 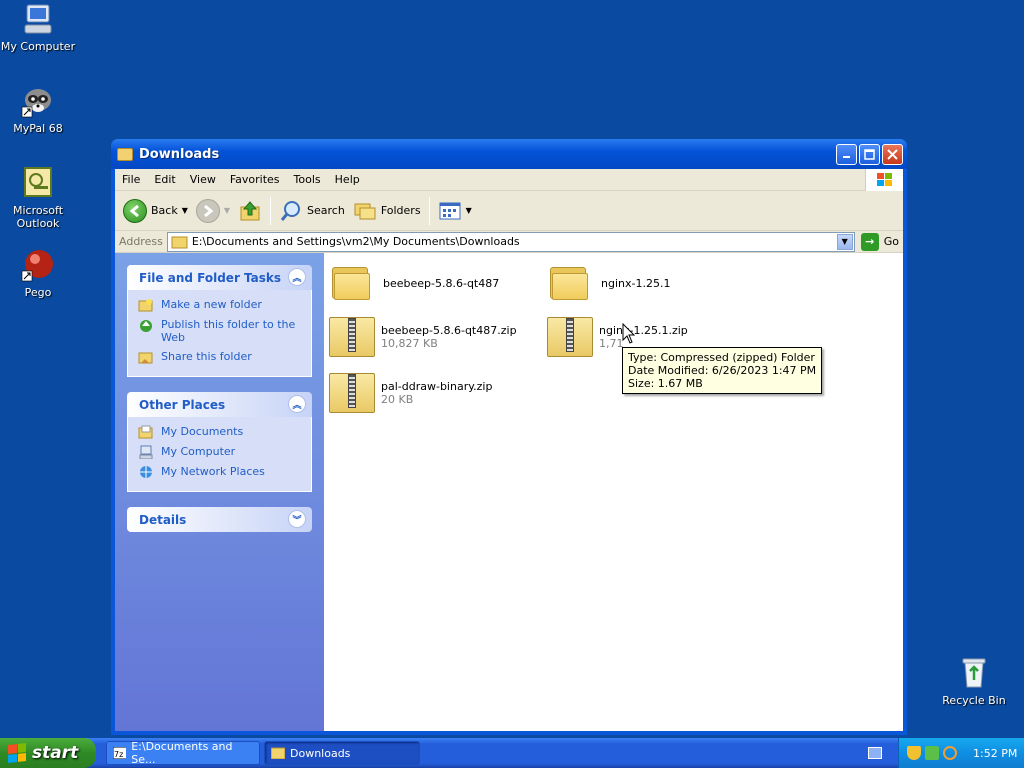 What do you see at coordinates (120, 753) in the screenshot?
I see `7zip-icon: 7z` at bounding box center [120, 753].